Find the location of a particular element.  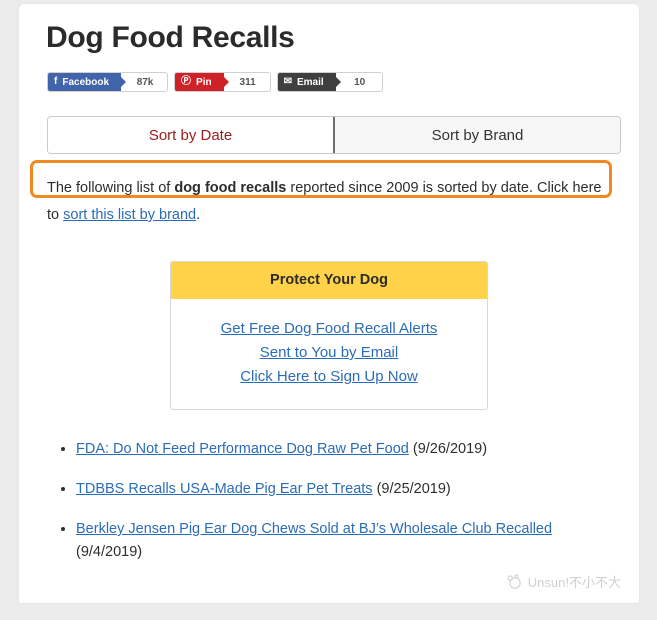

share-email-main: ✉ Email is located at coordinates (309, 82).